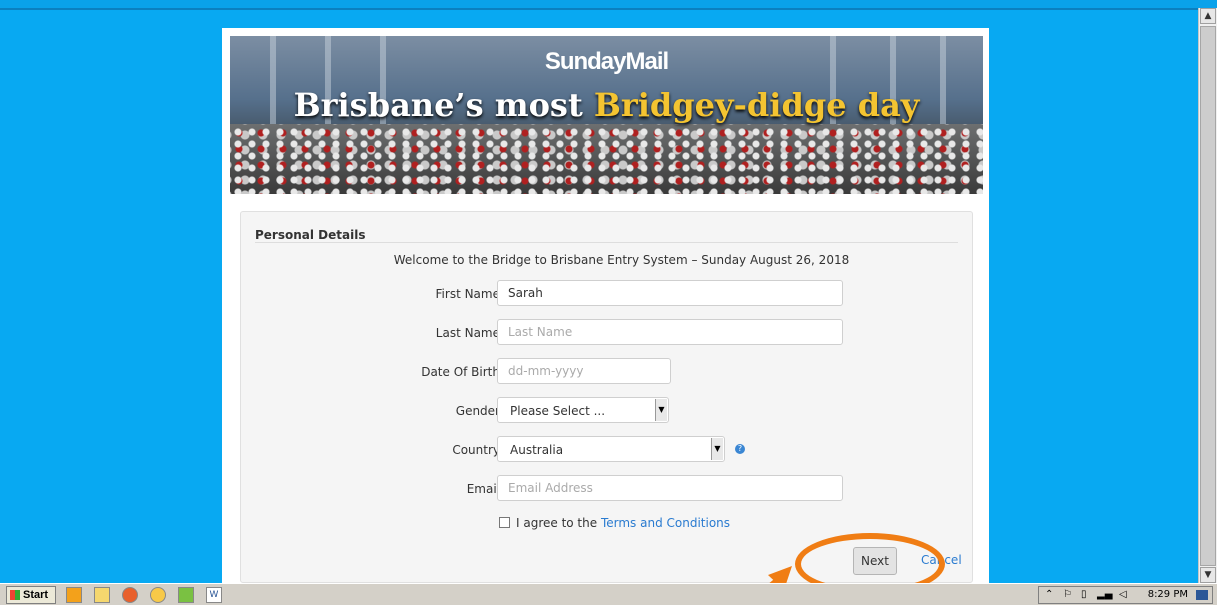  I want to click on country-label: Country, so click(476, 450).